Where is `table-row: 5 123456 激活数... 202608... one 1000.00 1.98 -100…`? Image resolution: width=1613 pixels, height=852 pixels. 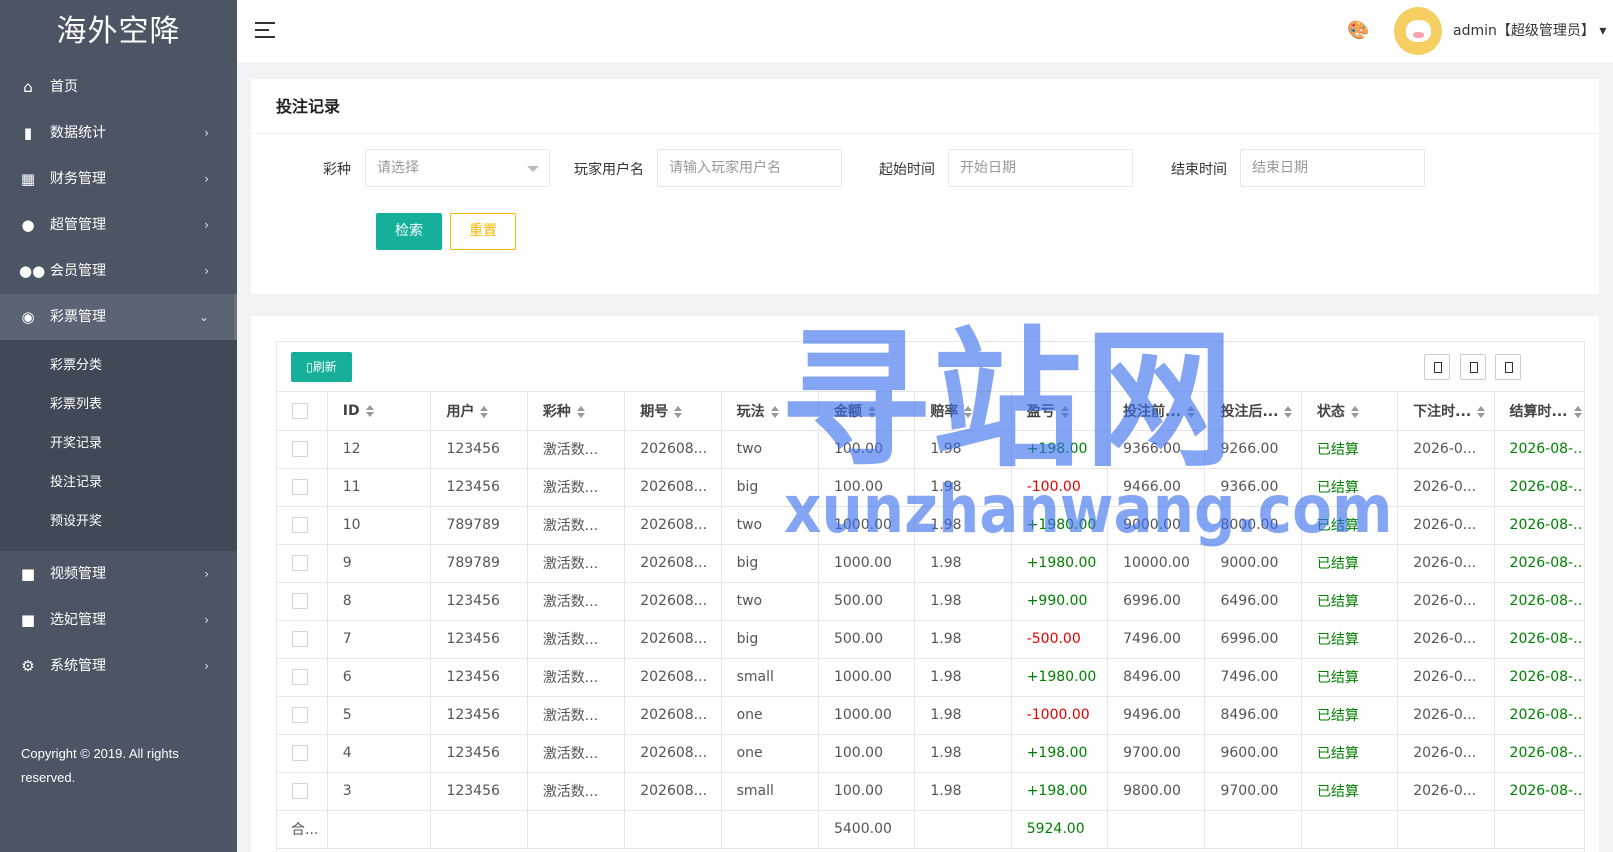 table-row: 5 123456 激活数... 202608... one 1000.00 1.98 -100… is located at coordinates (930, 715).